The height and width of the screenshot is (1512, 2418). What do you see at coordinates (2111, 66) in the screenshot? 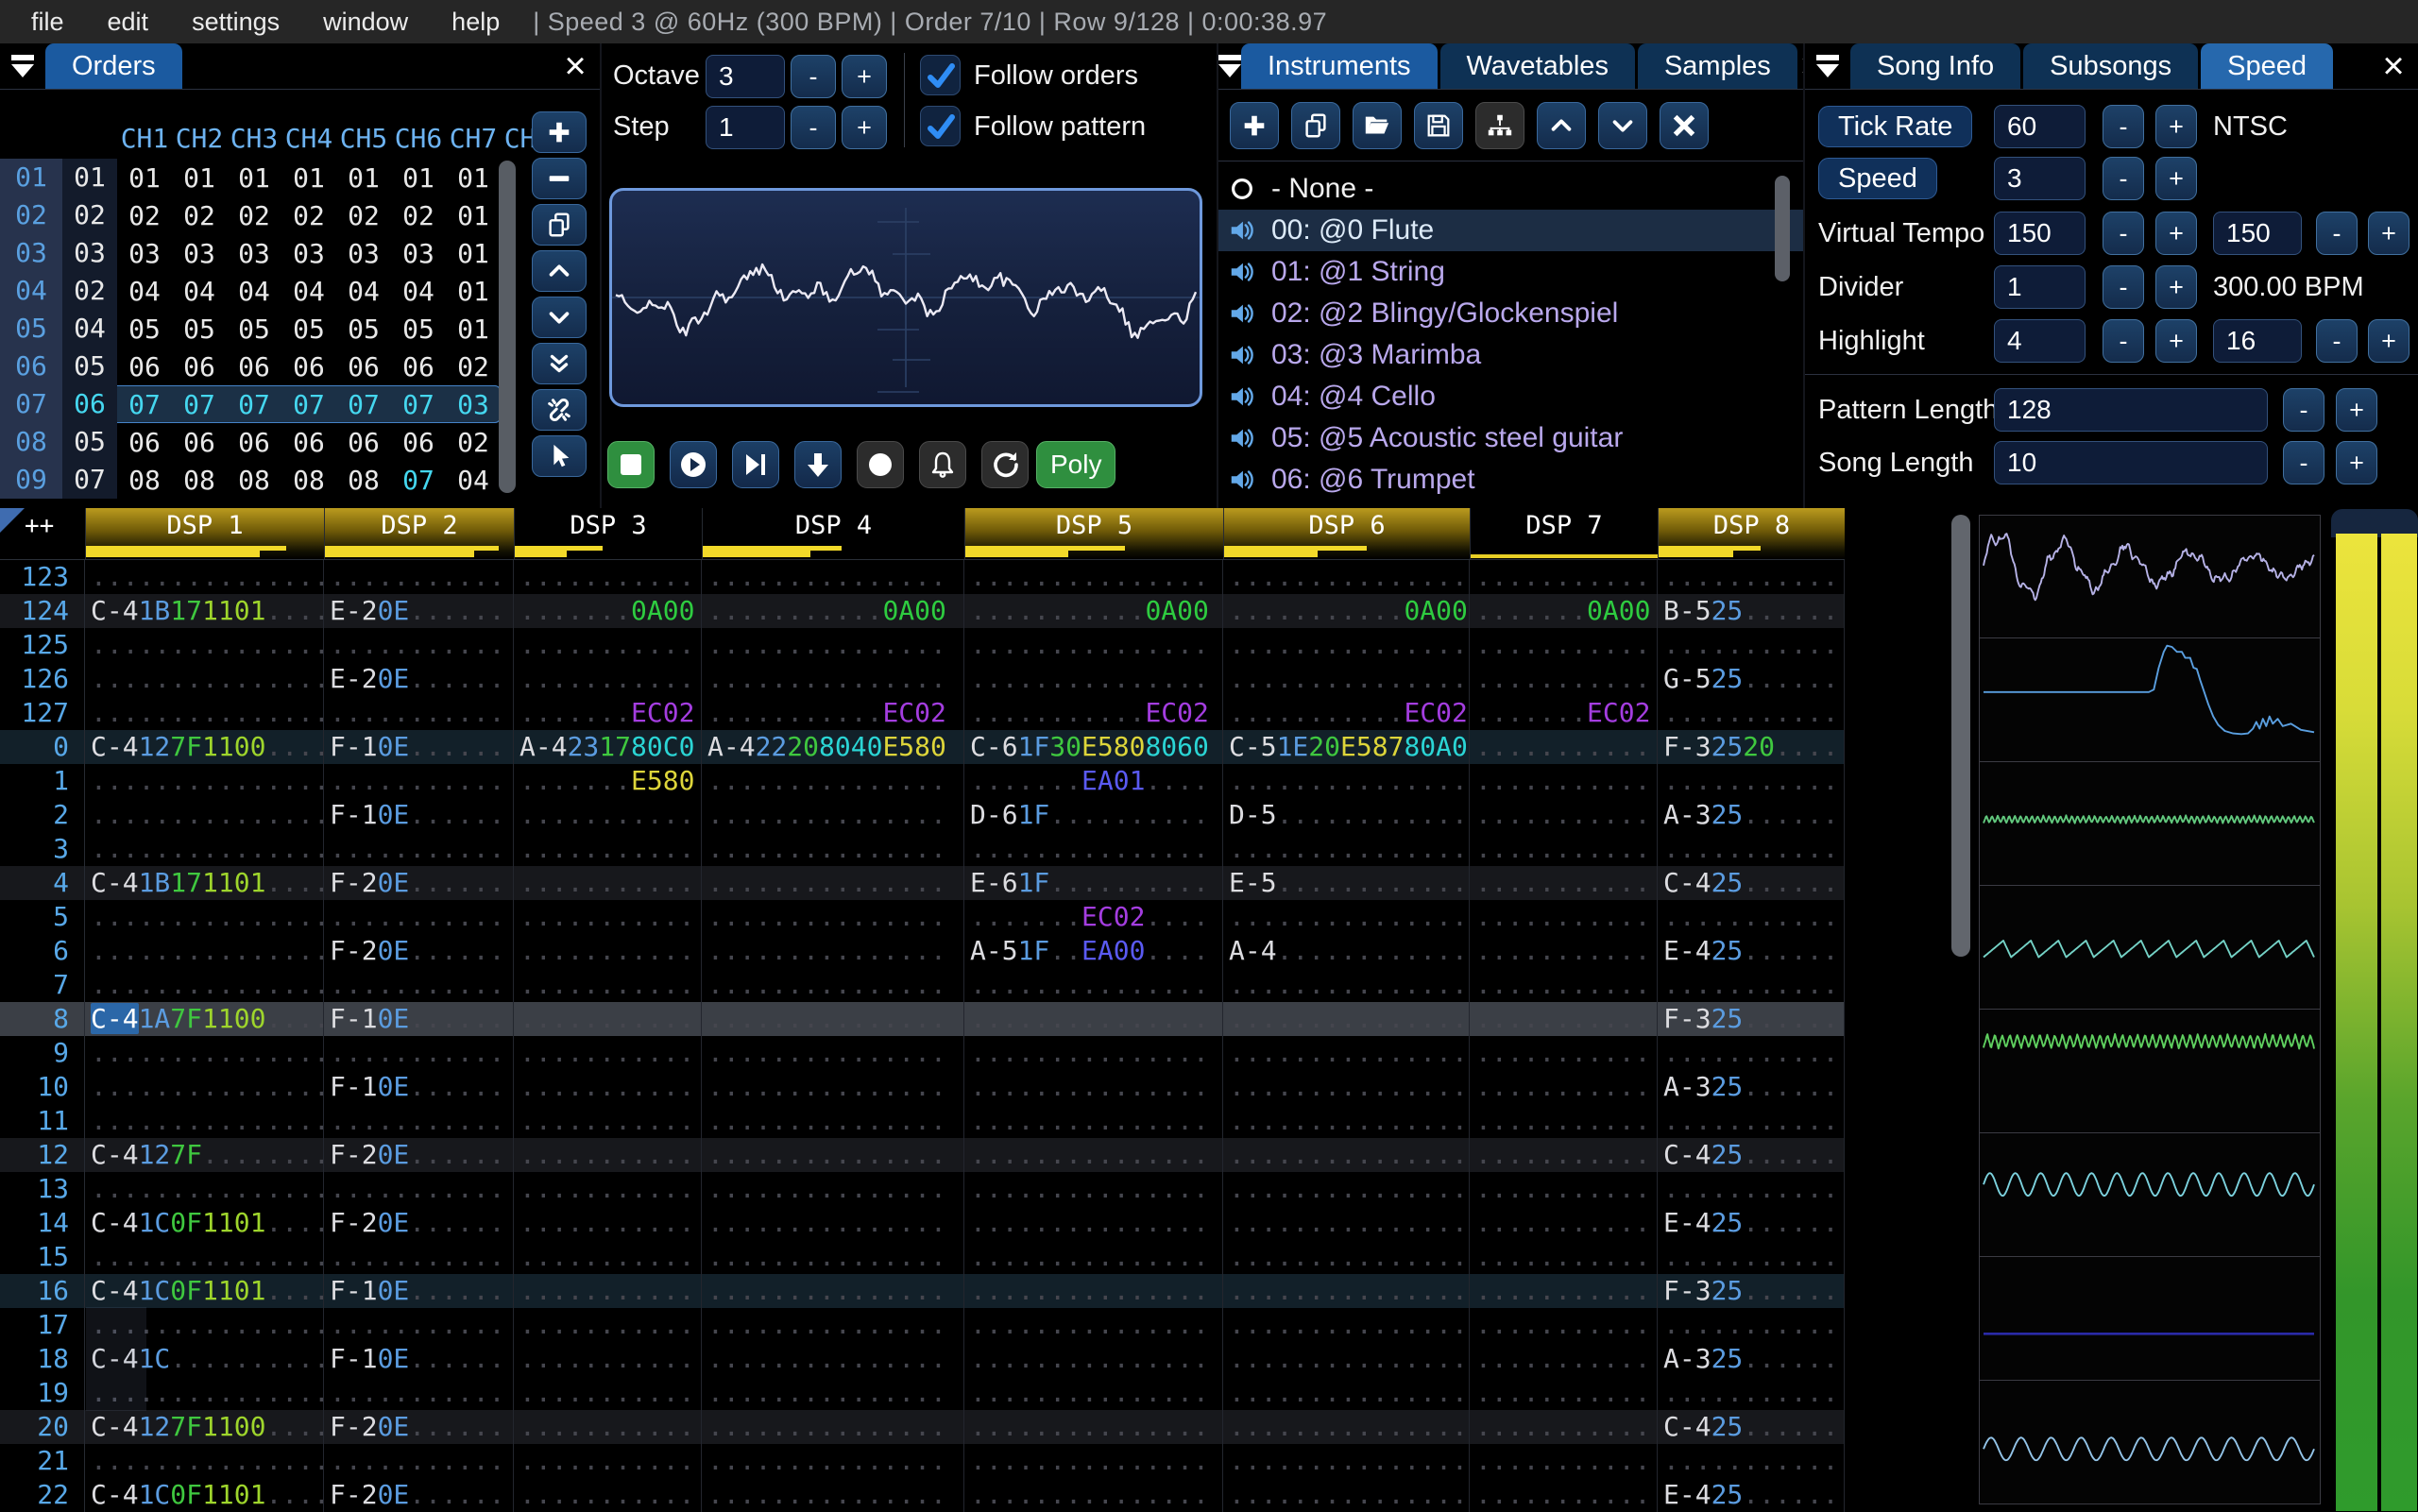
I see `tab-subsongs: Subsongs` at bounding box center [2111, 66].